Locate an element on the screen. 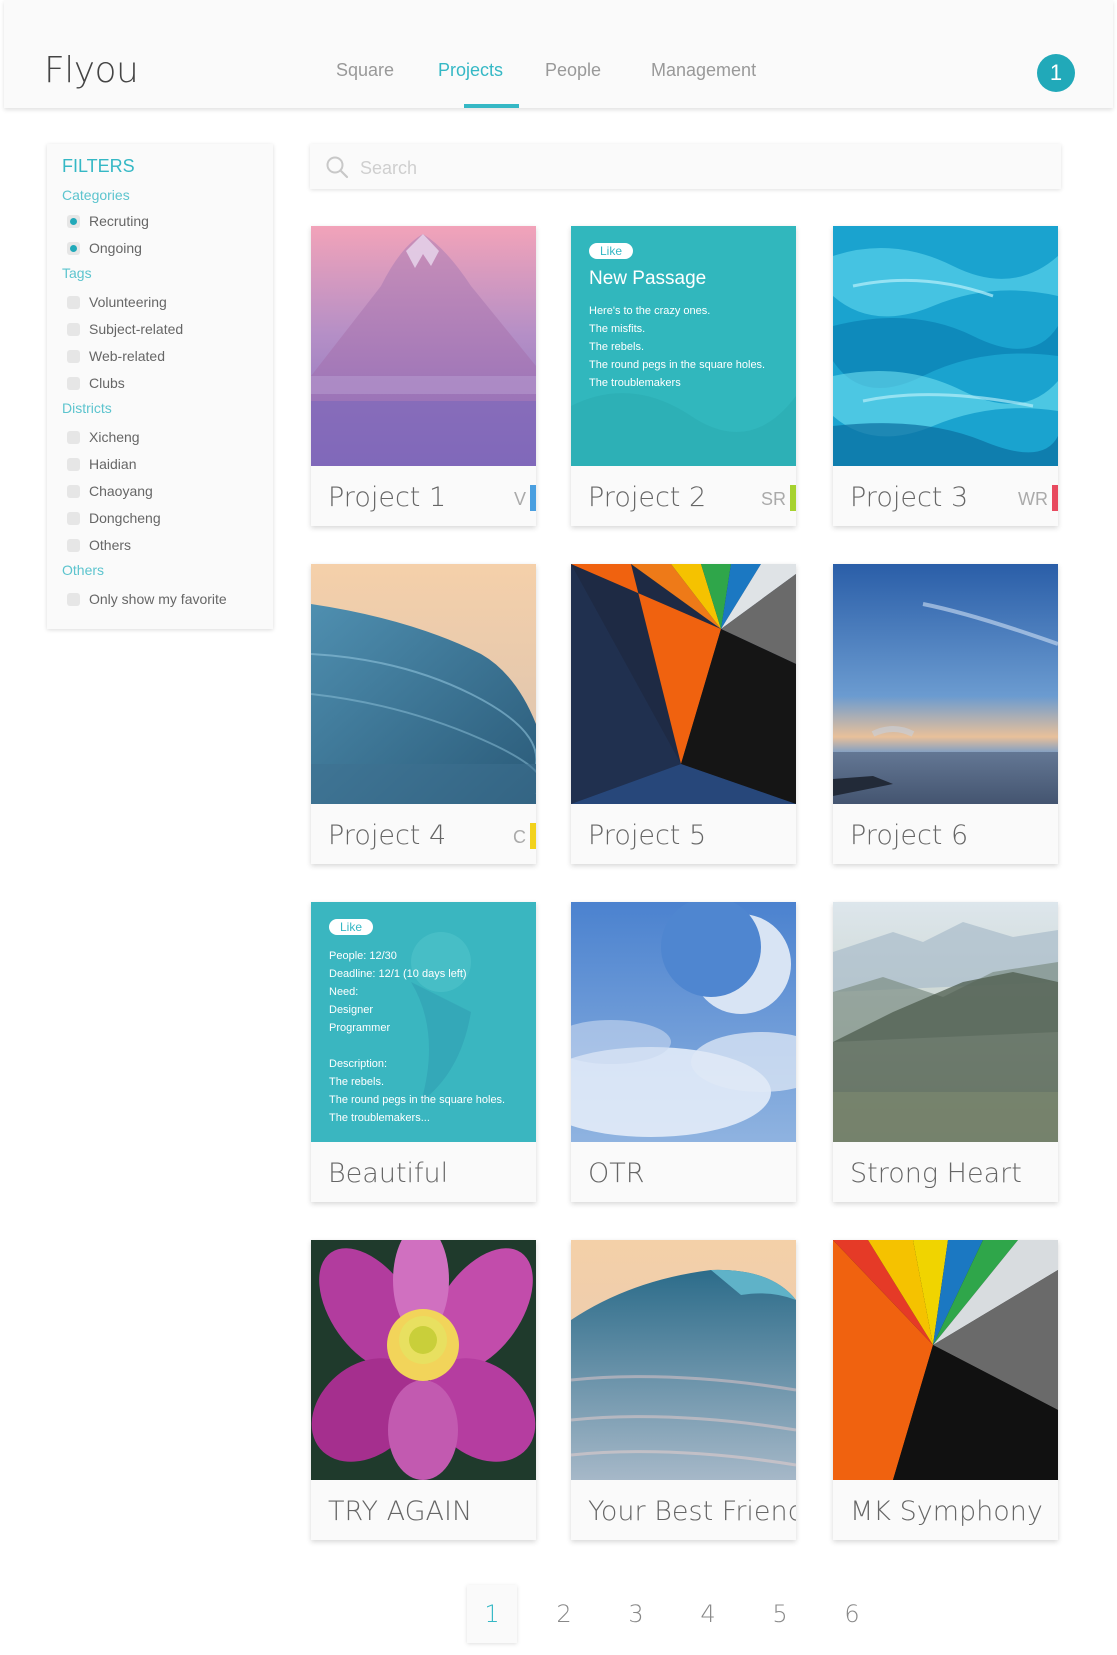 The width and height of the screenshot is (1117, 1655). filter-district-others: Others is located at coordinates (99, 545).